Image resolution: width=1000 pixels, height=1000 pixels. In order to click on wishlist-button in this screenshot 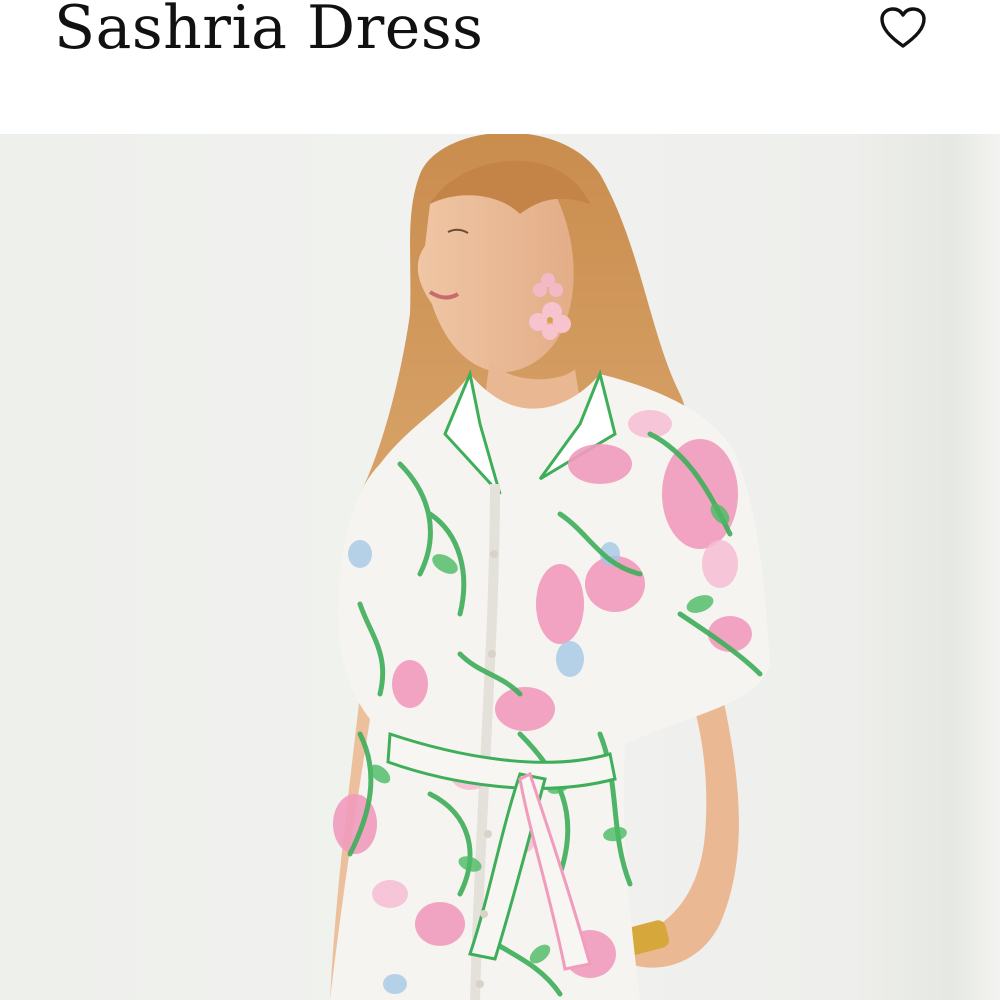, I will do `click(903, 28)`.